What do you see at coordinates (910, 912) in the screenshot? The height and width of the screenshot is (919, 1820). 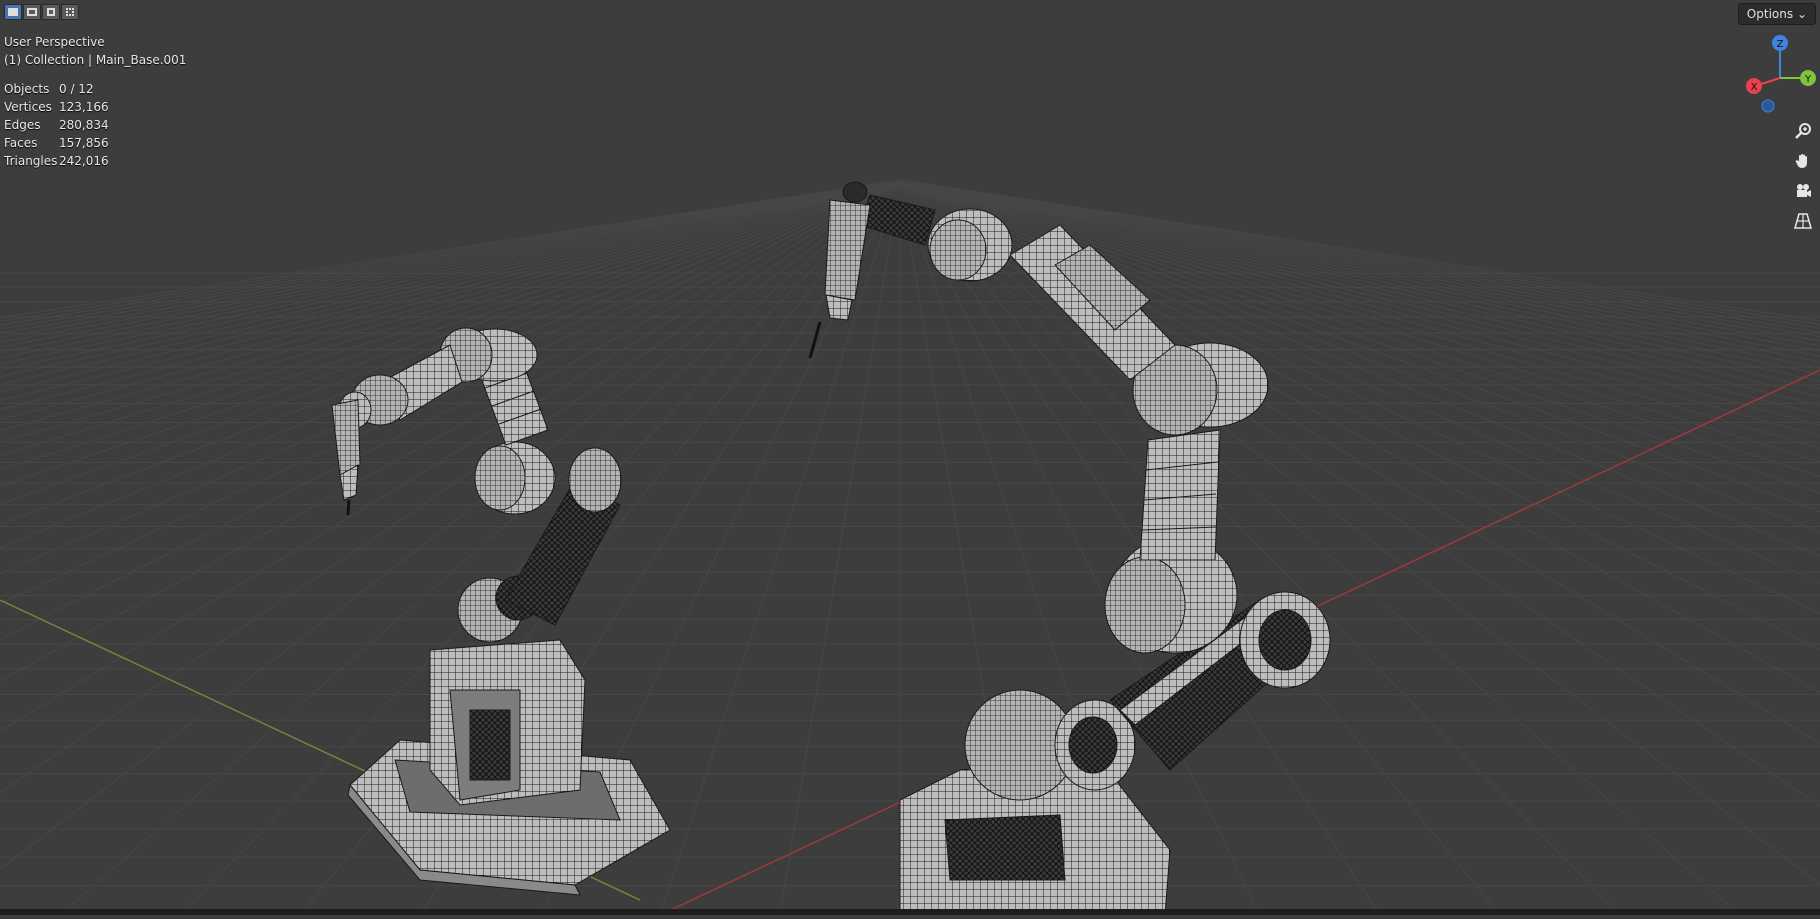 I see `bottom-edge` at bounding box center [910, 912].